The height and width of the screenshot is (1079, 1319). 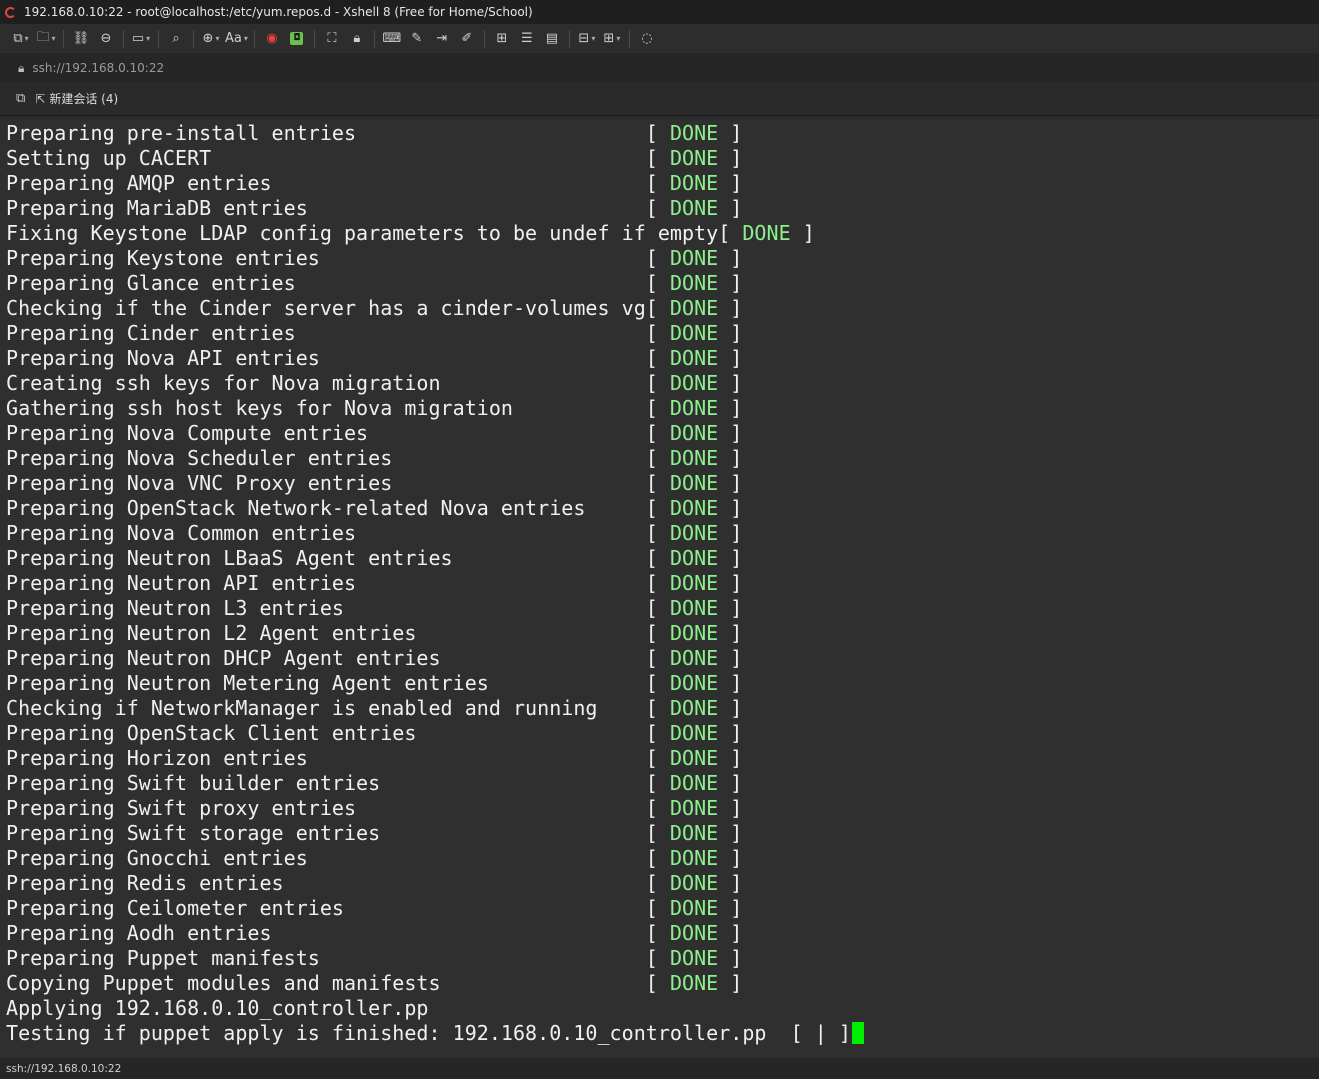 What do you see at coordinates (211, 39) in the screenshot?
I see `globe-icon: ⊕ ▾` at bounding box center [211, 39].